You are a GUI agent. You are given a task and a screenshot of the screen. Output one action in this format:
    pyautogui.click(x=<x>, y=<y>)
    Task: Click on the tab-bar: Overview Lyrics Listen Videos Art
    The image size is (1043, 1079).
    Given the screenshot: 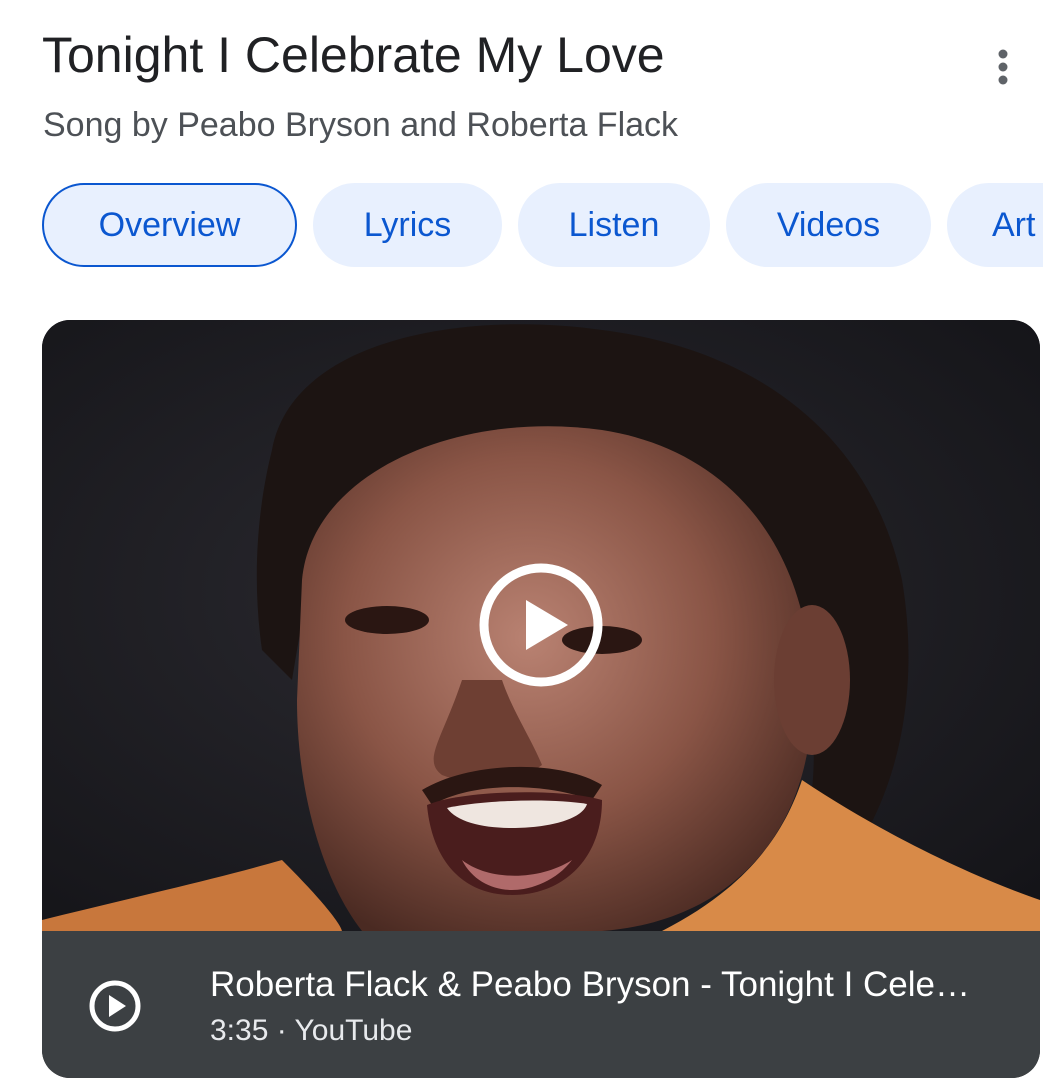 What is the action you would take?
    pyautogui.click(x=521, y=225)
    